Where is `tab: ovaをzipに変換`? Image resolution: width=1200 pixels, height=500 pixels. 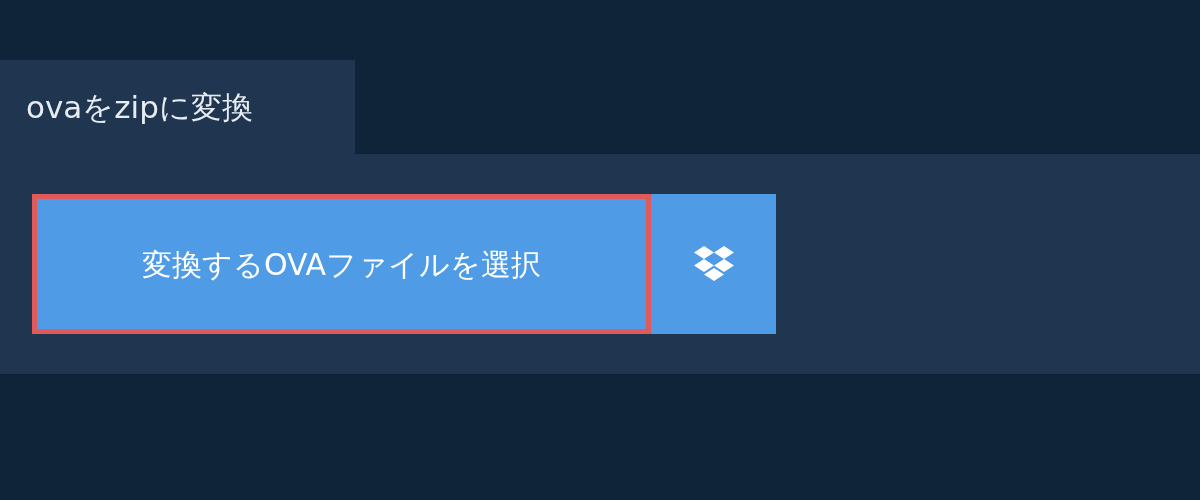
tab: ovaをzipに変換 is located at coordinates (177, 107).